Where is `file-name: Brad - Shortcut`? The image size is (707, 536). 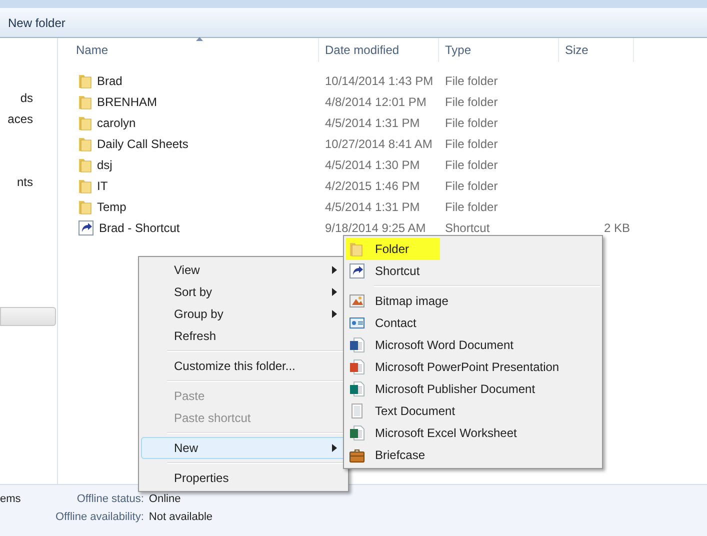
file-name: Brad - Shortcut is located at coordinates (139, 227).